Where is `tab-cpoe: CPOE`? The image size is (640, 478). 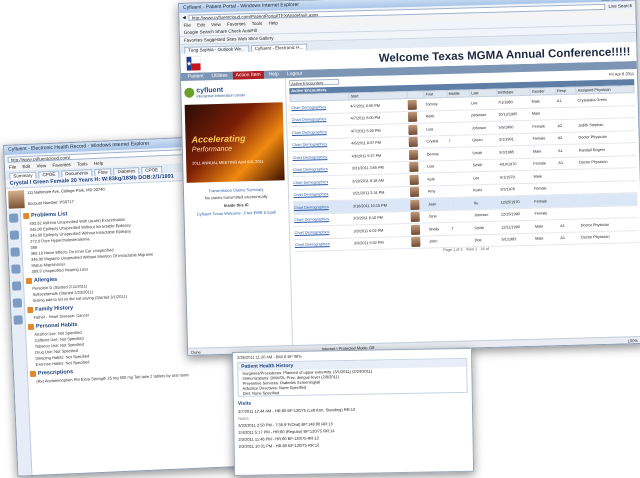
tab-cpoe: CPOE is located at coordinates (49, 174).